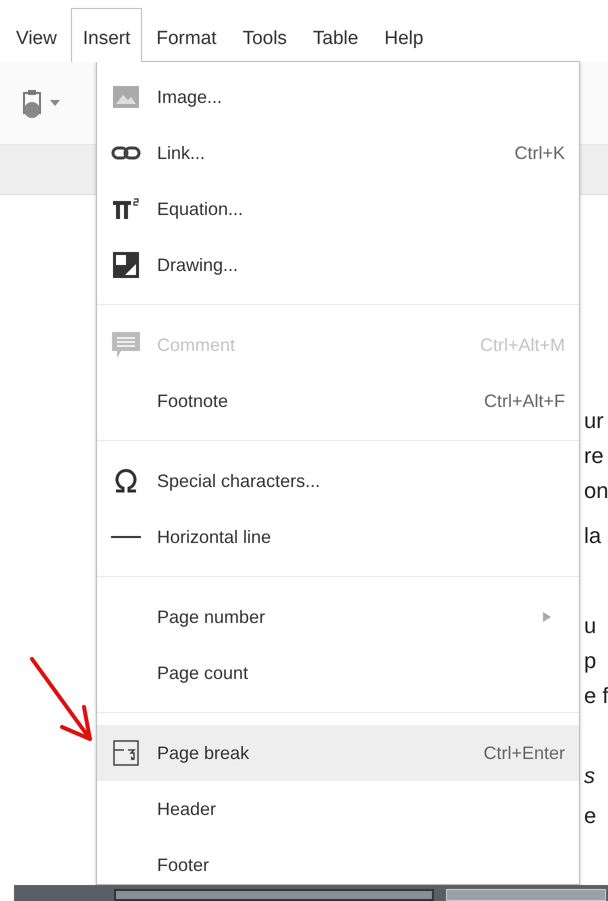 The image size is (608, 901). Describe the element at coordinates (126, 265) in the screenshot. I see `drawing-icon` at that location.